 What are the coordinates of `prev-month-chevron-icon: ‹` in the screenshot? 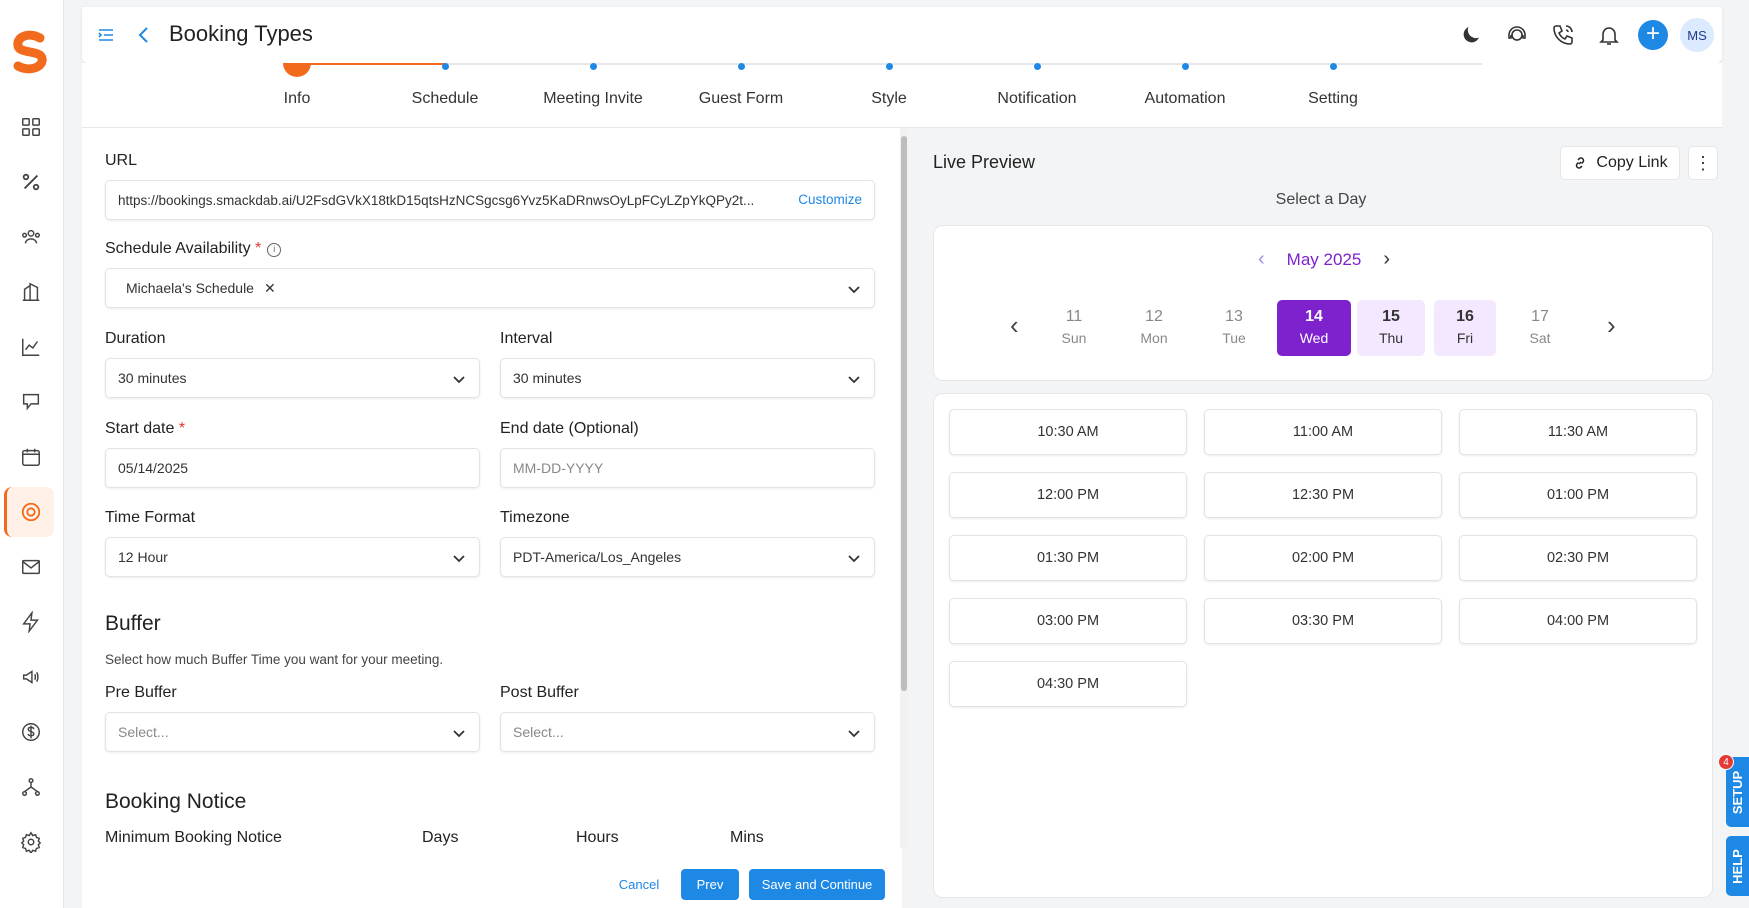 It's located at (1261, 259).